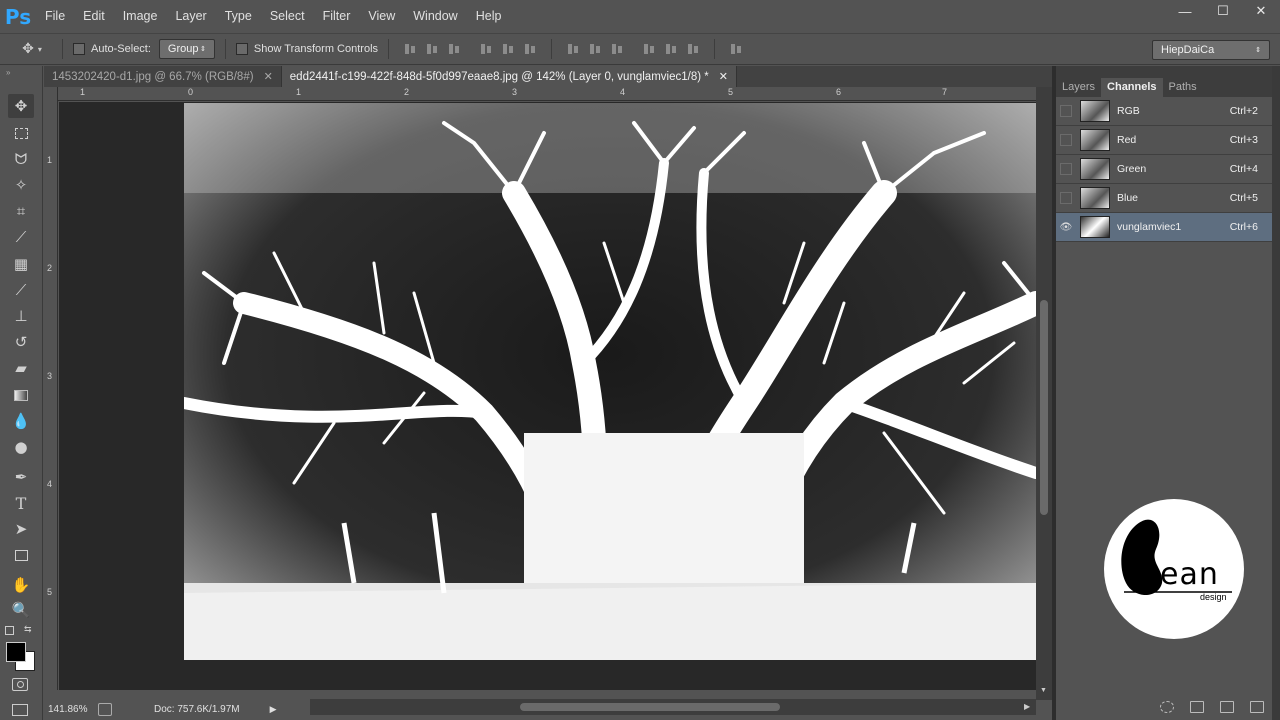 The height and width of the screenshot is (720, 1280). Describe the element at coordinates (1167, 707) in the screenshot. I see `load-selection-icon` at that location.